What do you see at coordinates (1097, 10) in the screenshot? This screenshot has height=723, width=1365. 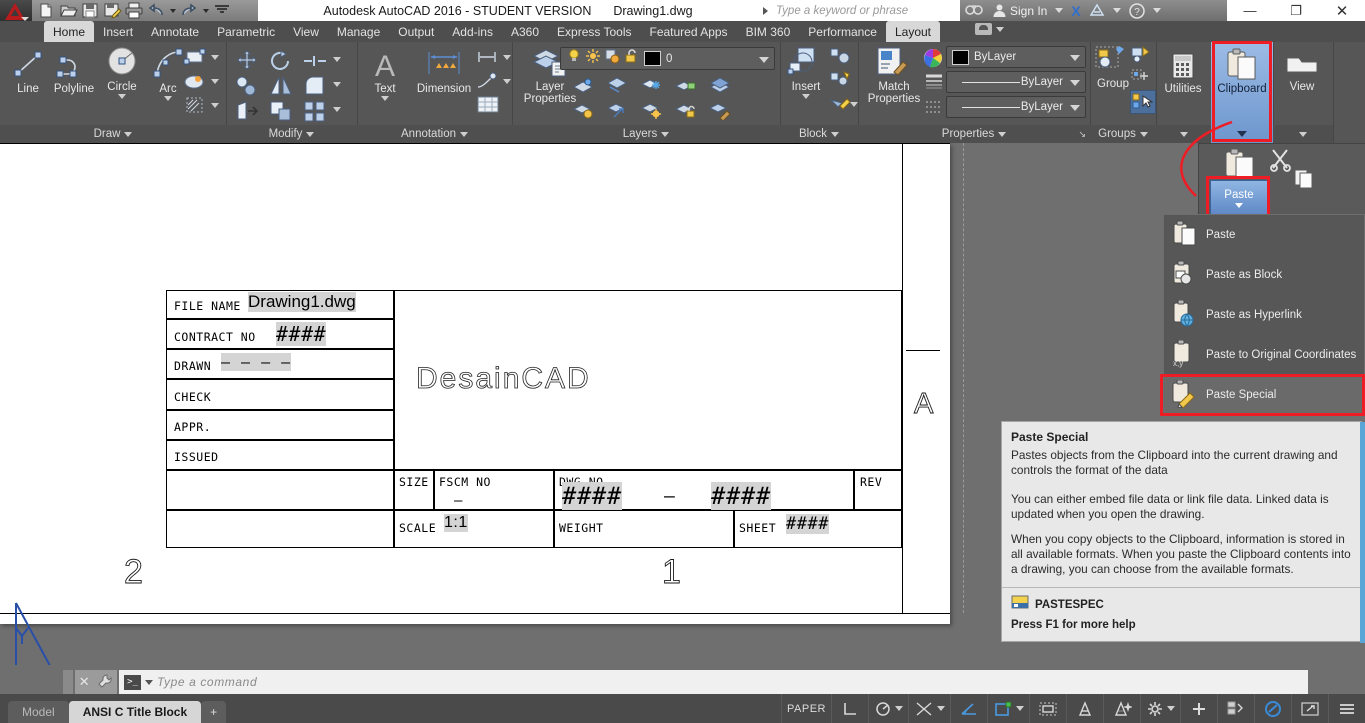 I see `autodesk-a360-icon` at bounding box center [1097, 10].